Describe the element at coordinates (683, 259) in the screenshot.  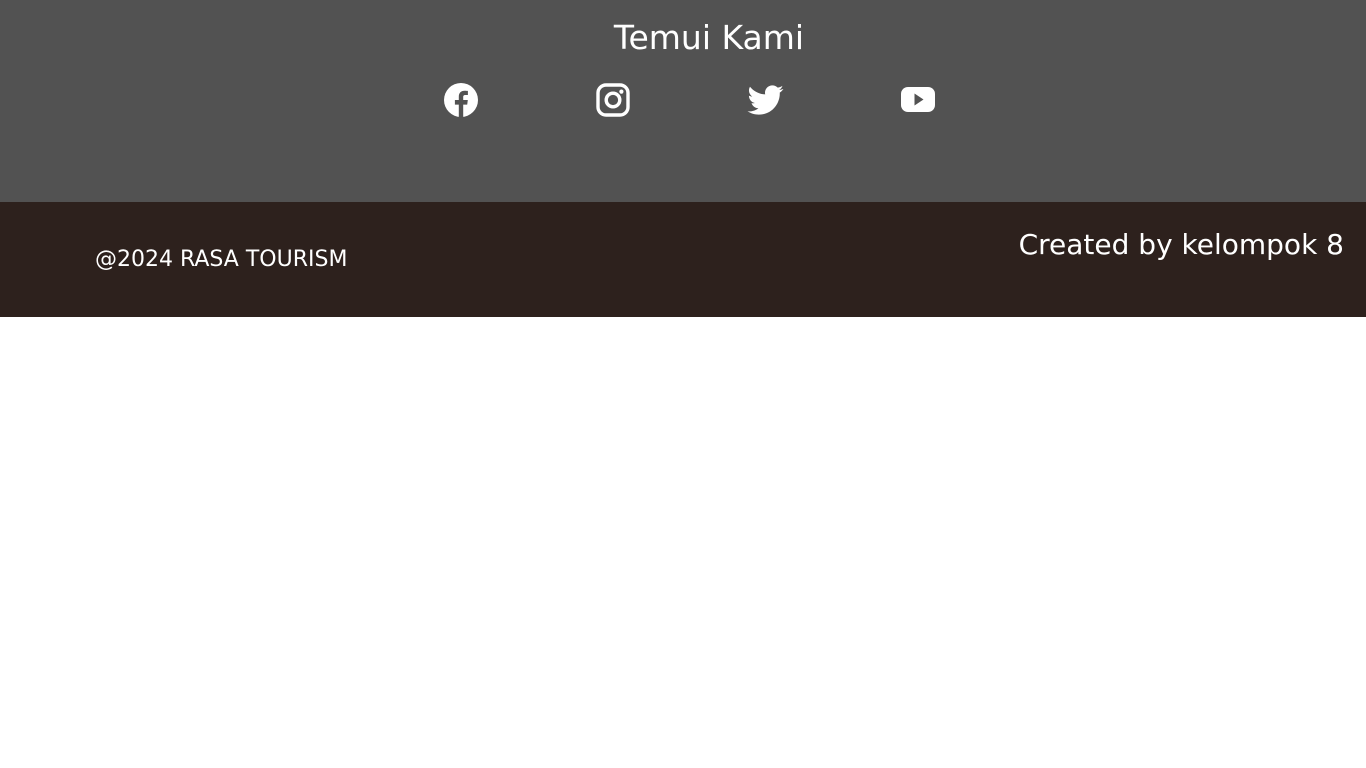
I see `footer-bar: @2024 RASA TOURISM Created by kelompok 8` at that location.